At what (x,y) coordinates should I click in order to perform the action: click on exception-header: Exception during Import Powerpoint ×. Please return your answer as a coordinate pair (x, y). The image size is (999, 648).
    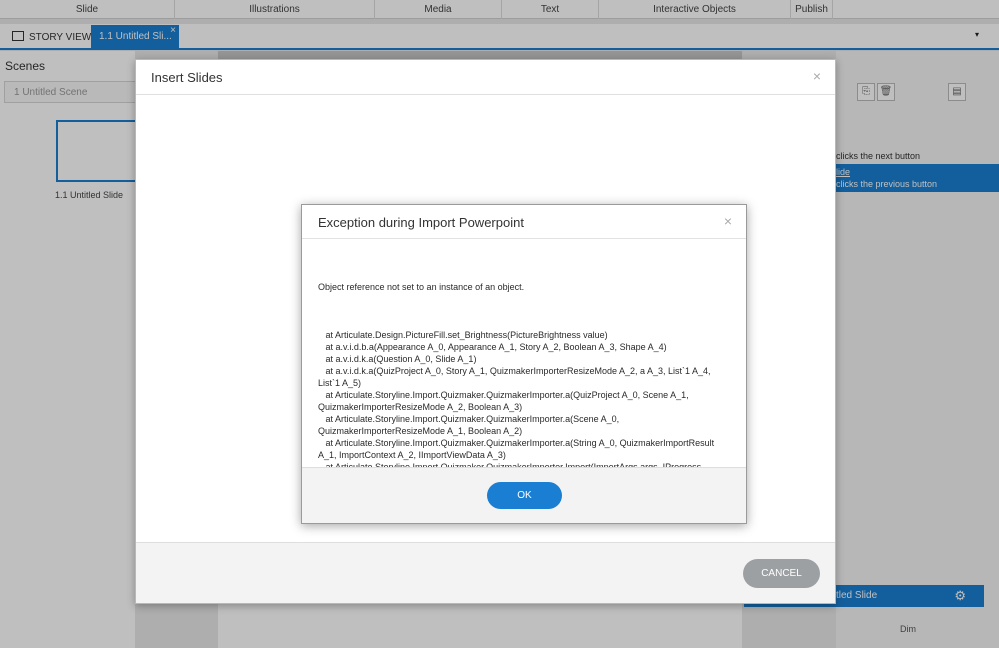
    Looking at the image, I should click on (524, 222).